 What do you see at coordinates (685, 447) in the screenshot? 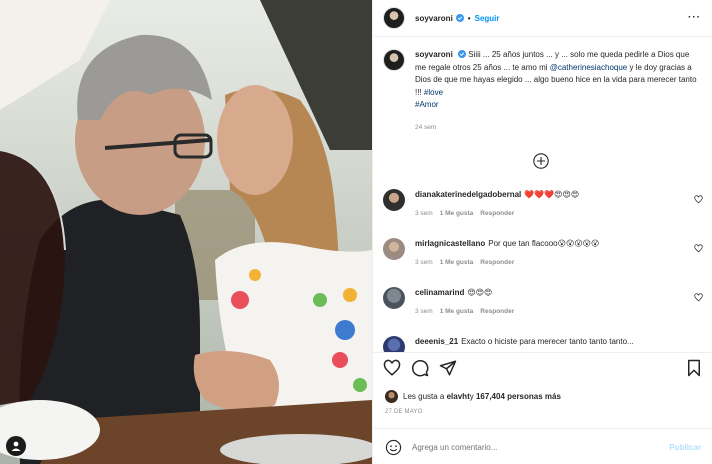
I see `publish-button: Publicar` at bounding box center [685, 447].